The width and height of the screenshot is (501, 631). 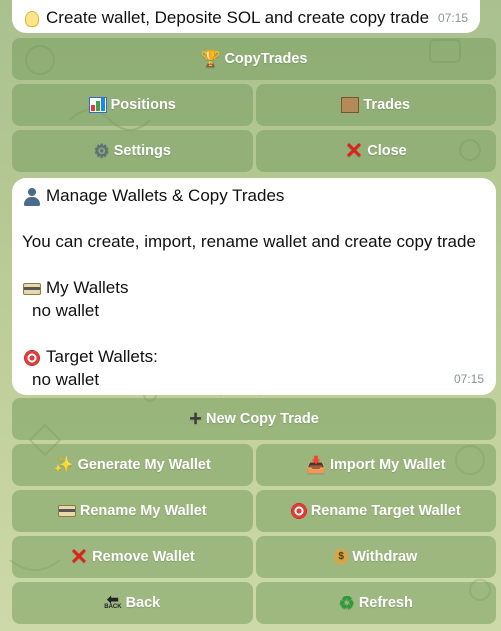 What do you see at coordinates (143, 105) in the screenshot?
I see `positions-label: Positions` at bounding box center [143, 105].